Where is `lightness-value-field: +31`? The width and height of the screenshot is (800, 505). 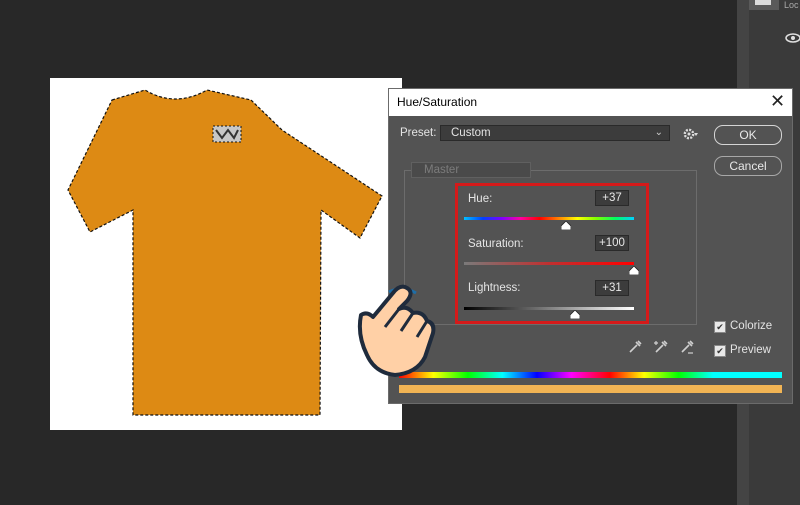
lightness-value-field: +31 is located at coordinates (612, 288).